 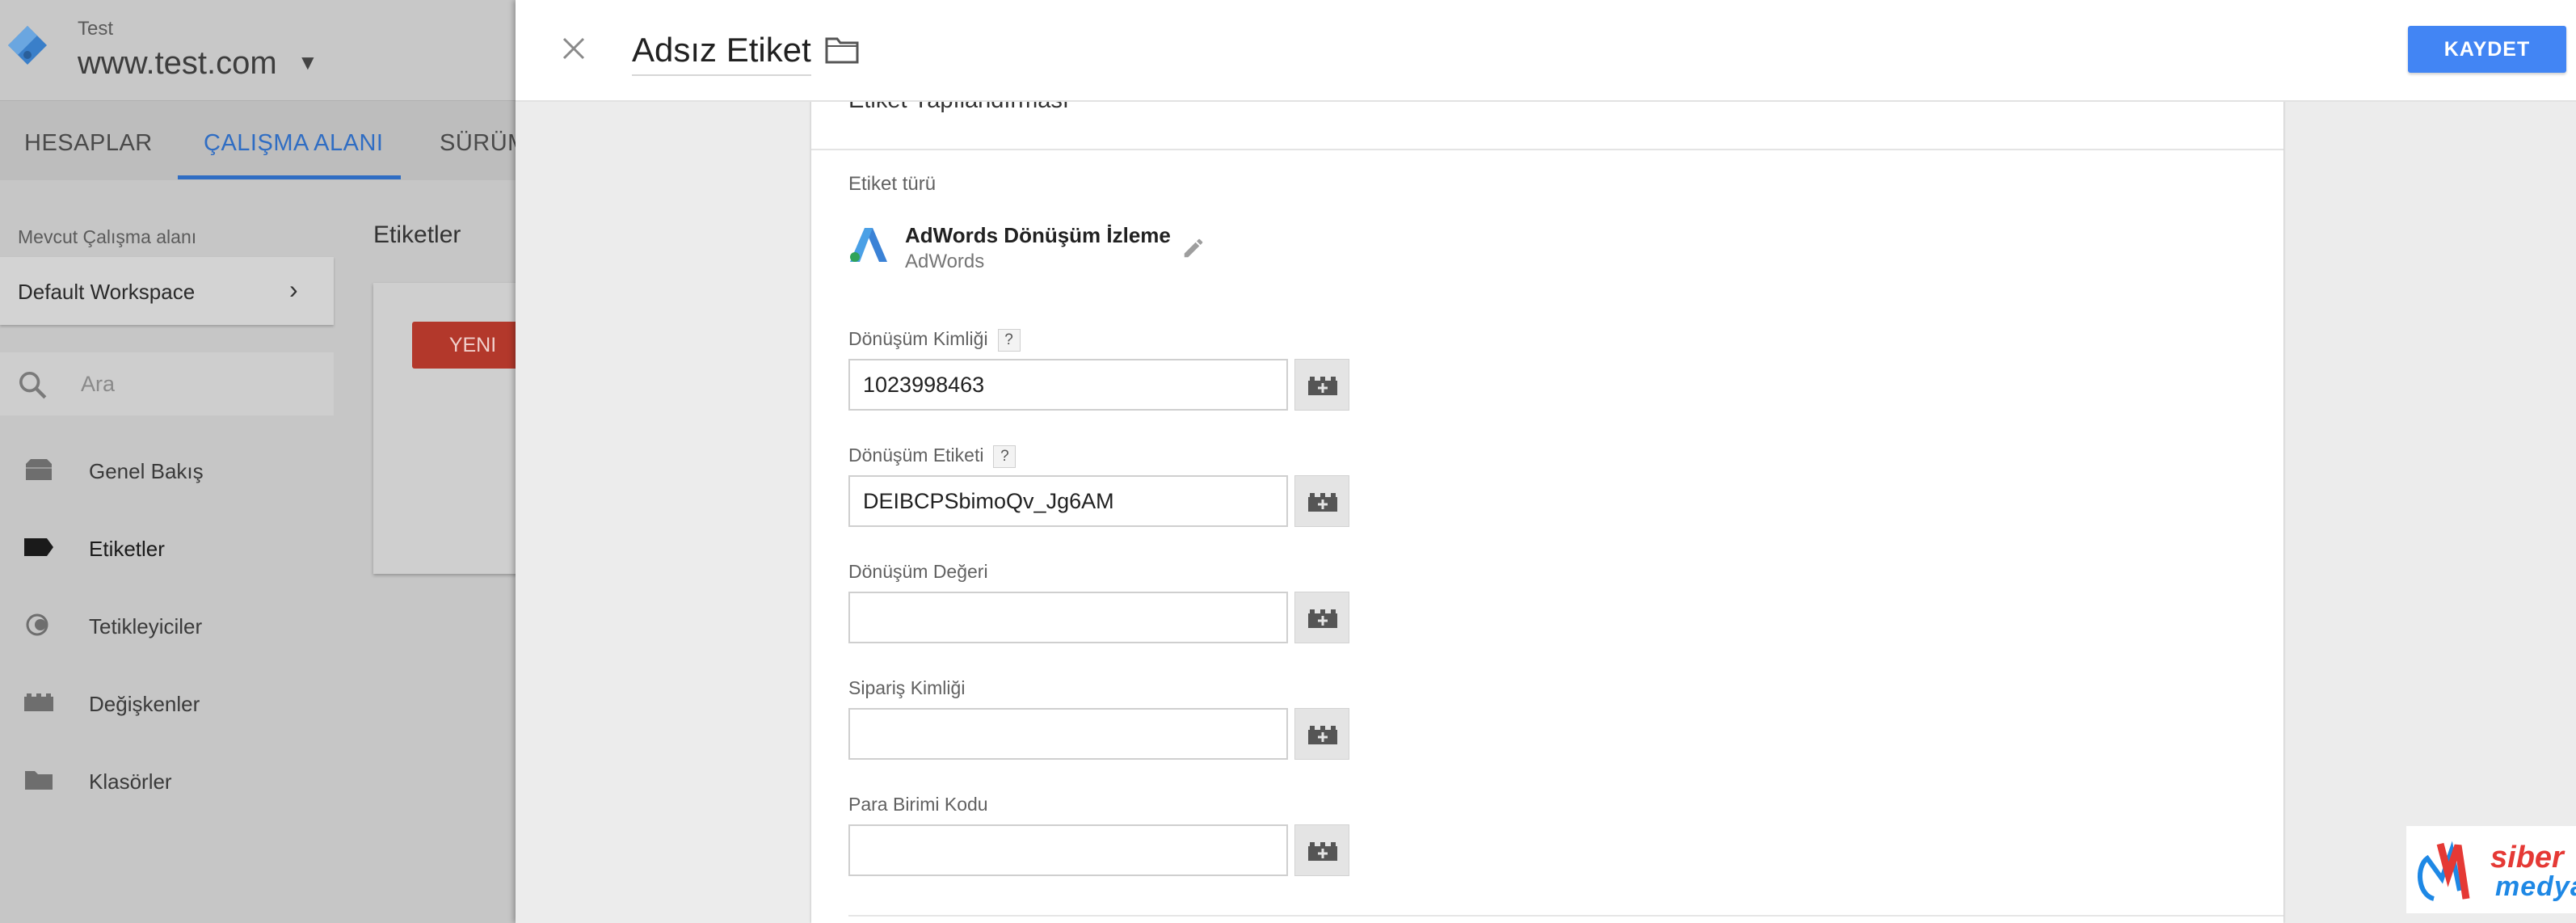 What do you see at coordinates (289, 177) in the screenshot?
I see `active-tab-indicator` at bounding box center [289, 177].